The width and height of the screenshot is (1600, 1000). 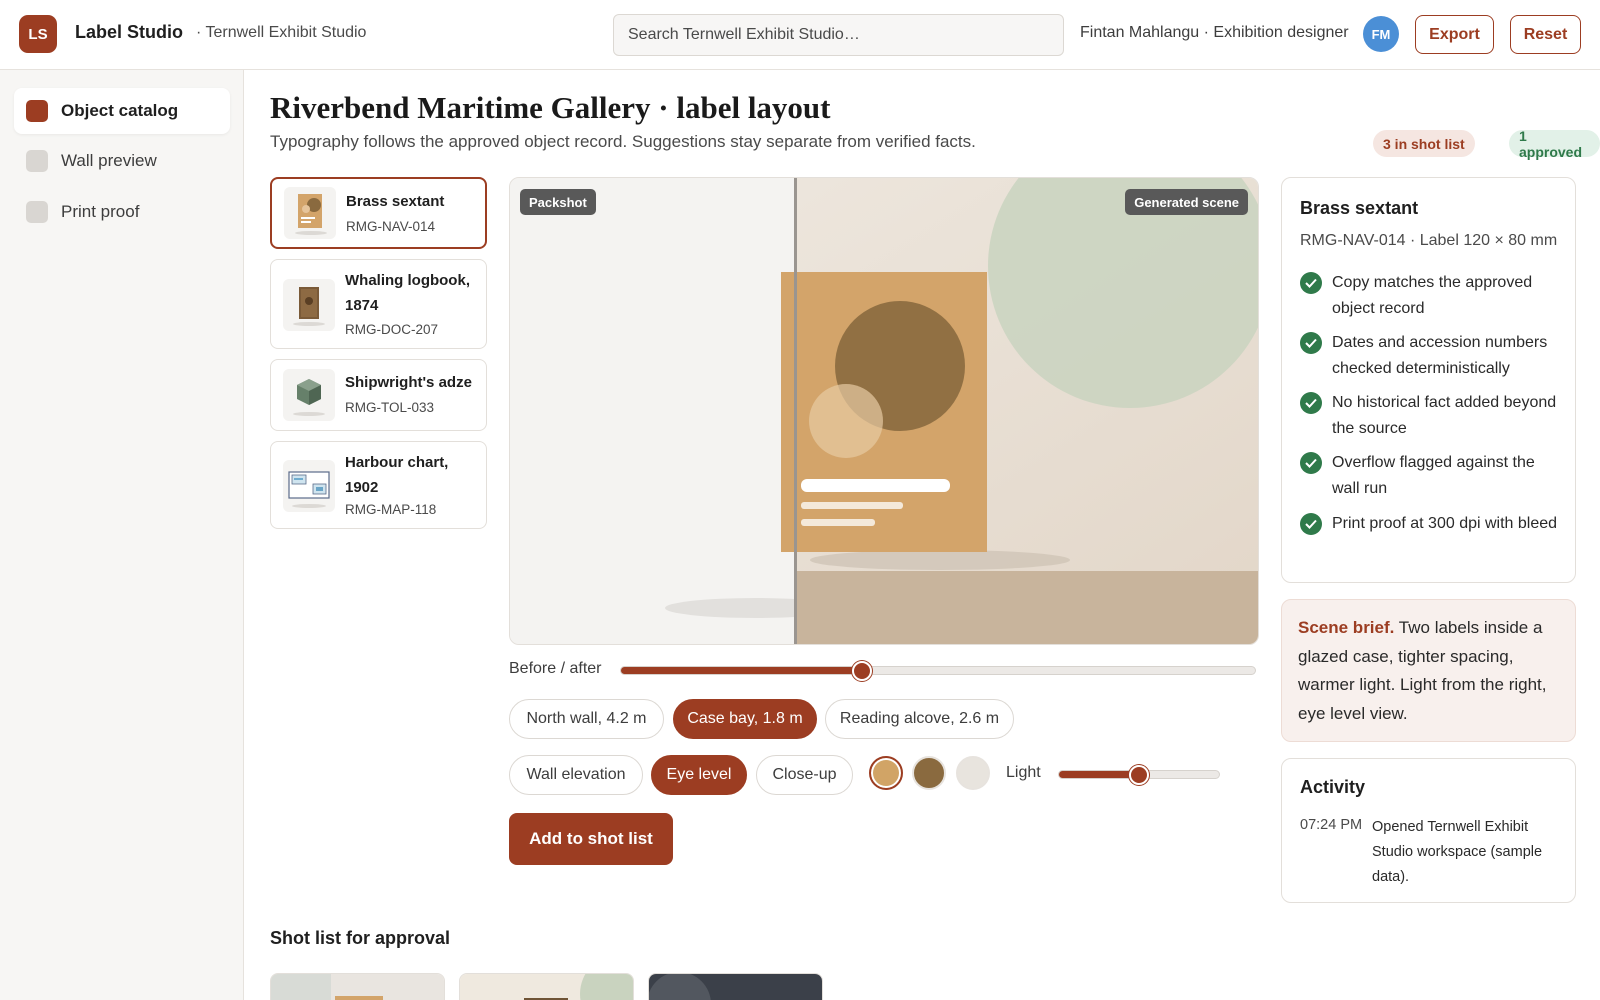 What do you see at coordinates (1381, 34) in the screenshot?
I see `avatar: FM` at bounding box center [1381, 34].